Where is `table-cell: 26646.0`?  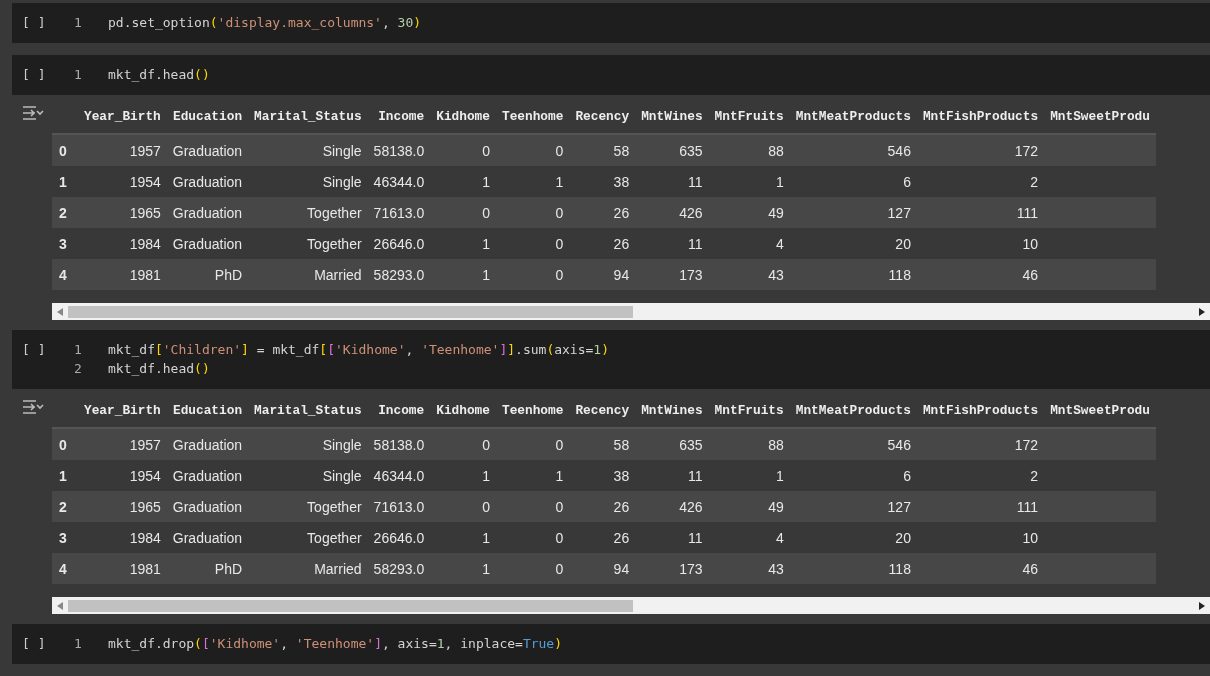
table-cell: 26646.0 is located at coordinates (399, 243).